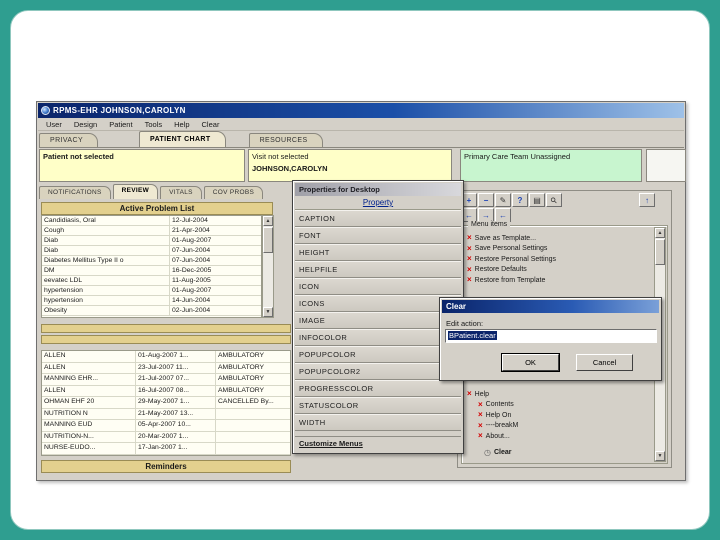  What do you see at coordinates (378, 303) in the screenshot?
I see `property-row: ICONS` at bounding box center [378, 303].